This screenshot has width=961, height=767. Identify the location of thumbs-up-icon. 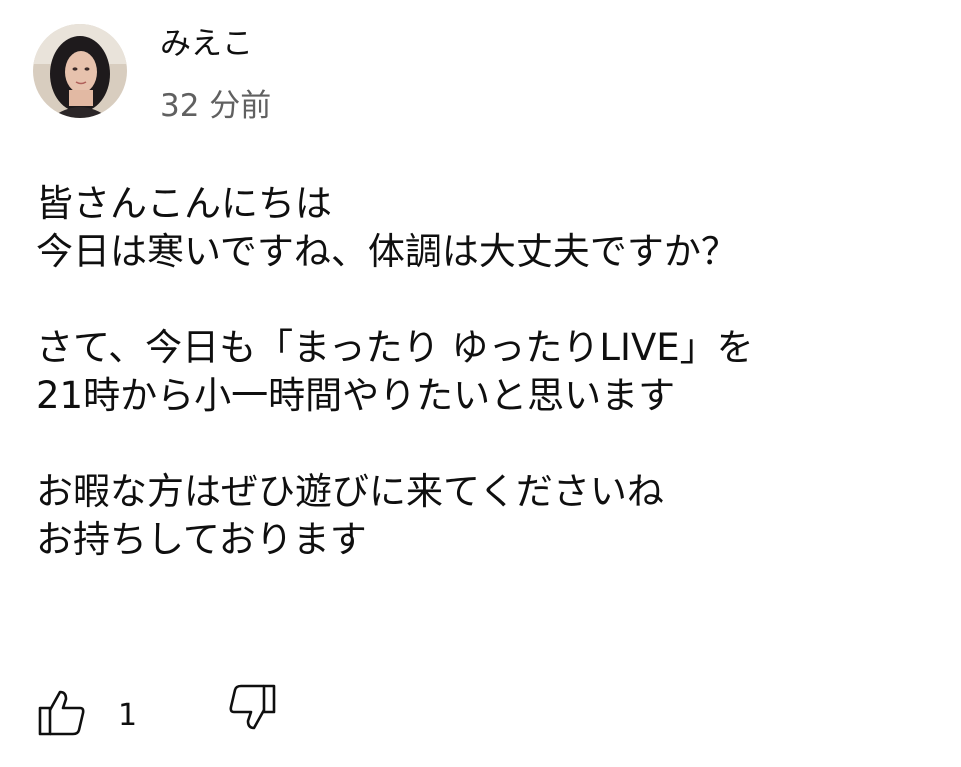
(61, 713).